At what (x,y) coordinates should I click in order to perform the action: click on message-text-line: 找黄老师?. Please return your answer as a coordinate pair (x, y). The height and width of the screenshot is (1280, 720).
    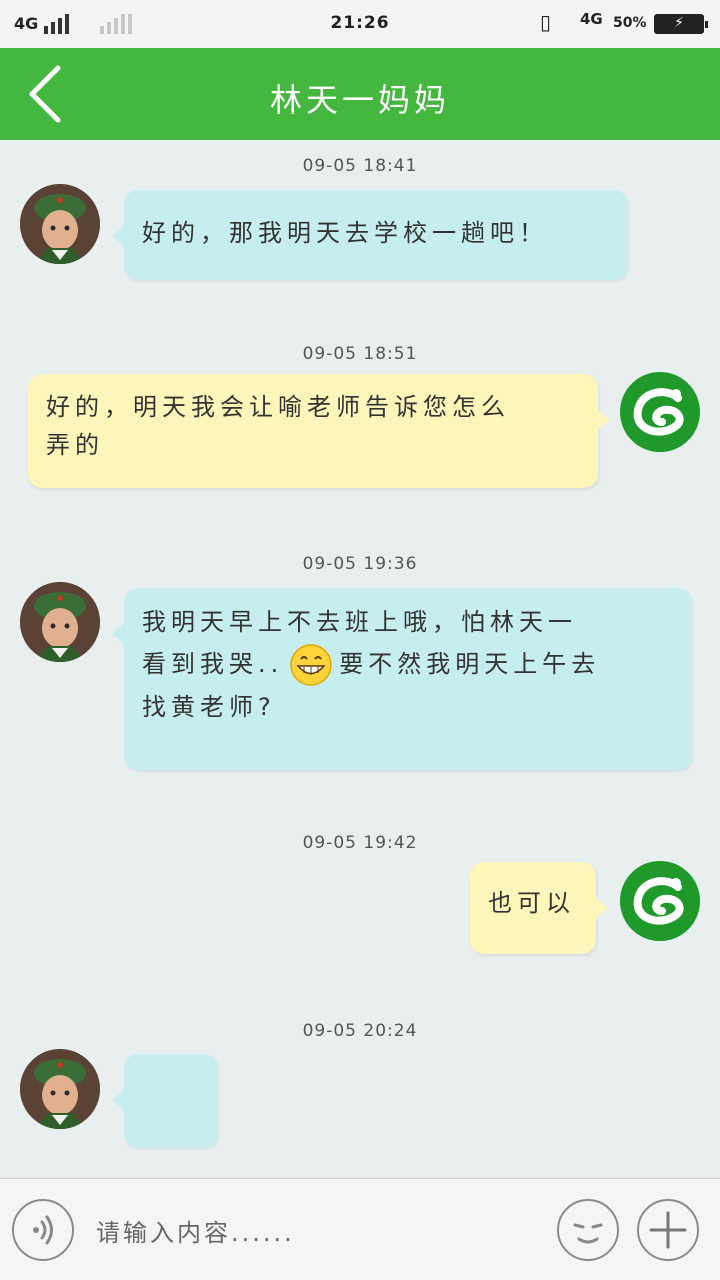
    Looking at the image, I should click on (209, 706).